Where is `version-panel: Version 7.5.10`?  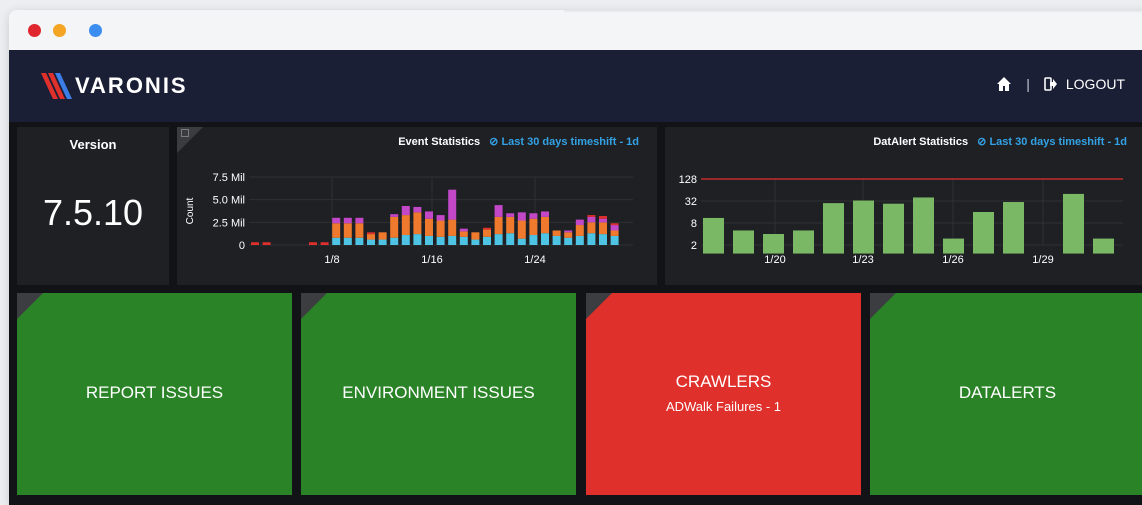
version-panel: Version 7.5.10 is located at coordinates (93, 206).